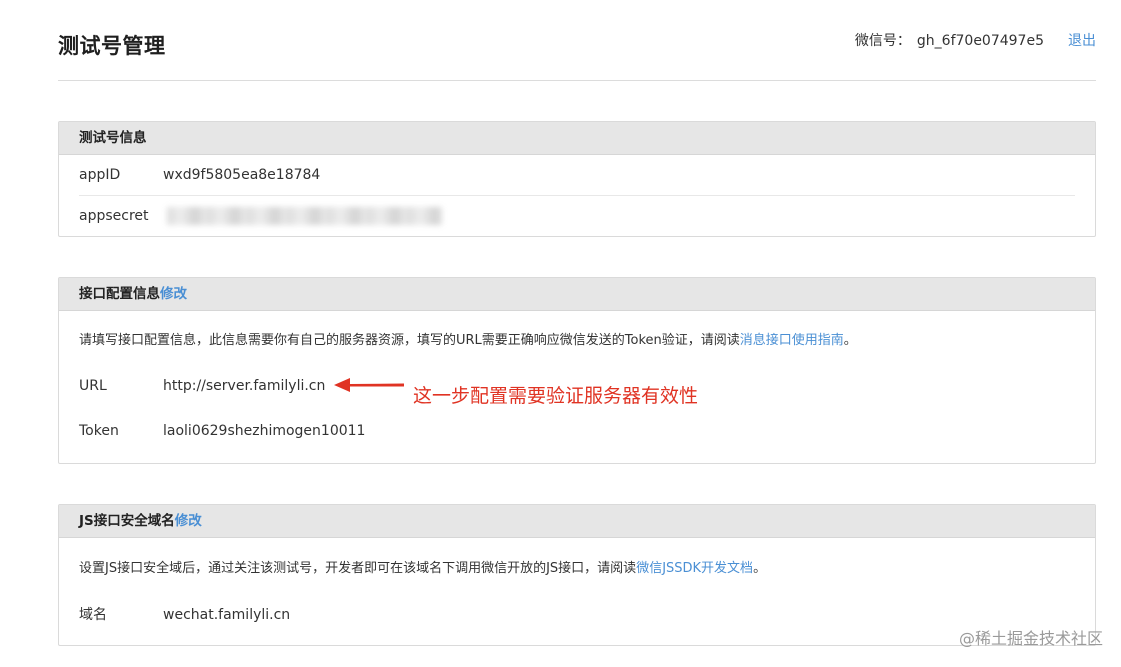  What do you see at coordinates (850, 340) in the screenshot?
I see `interface-config-description-end: 。` at bounding box center [850, 340].